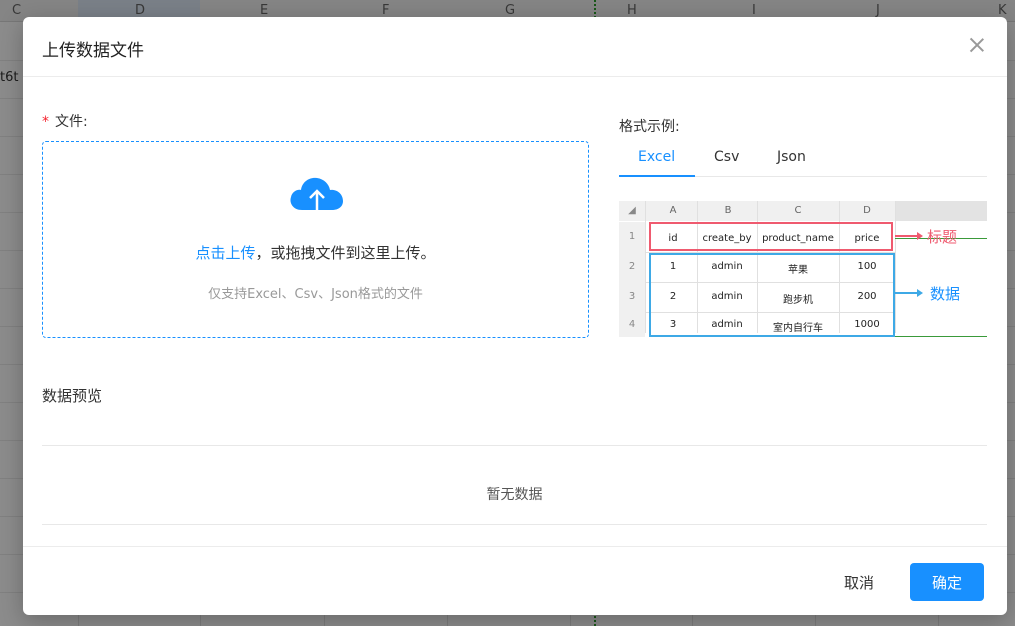  I want to click on example-green-border, so click(941, 336).